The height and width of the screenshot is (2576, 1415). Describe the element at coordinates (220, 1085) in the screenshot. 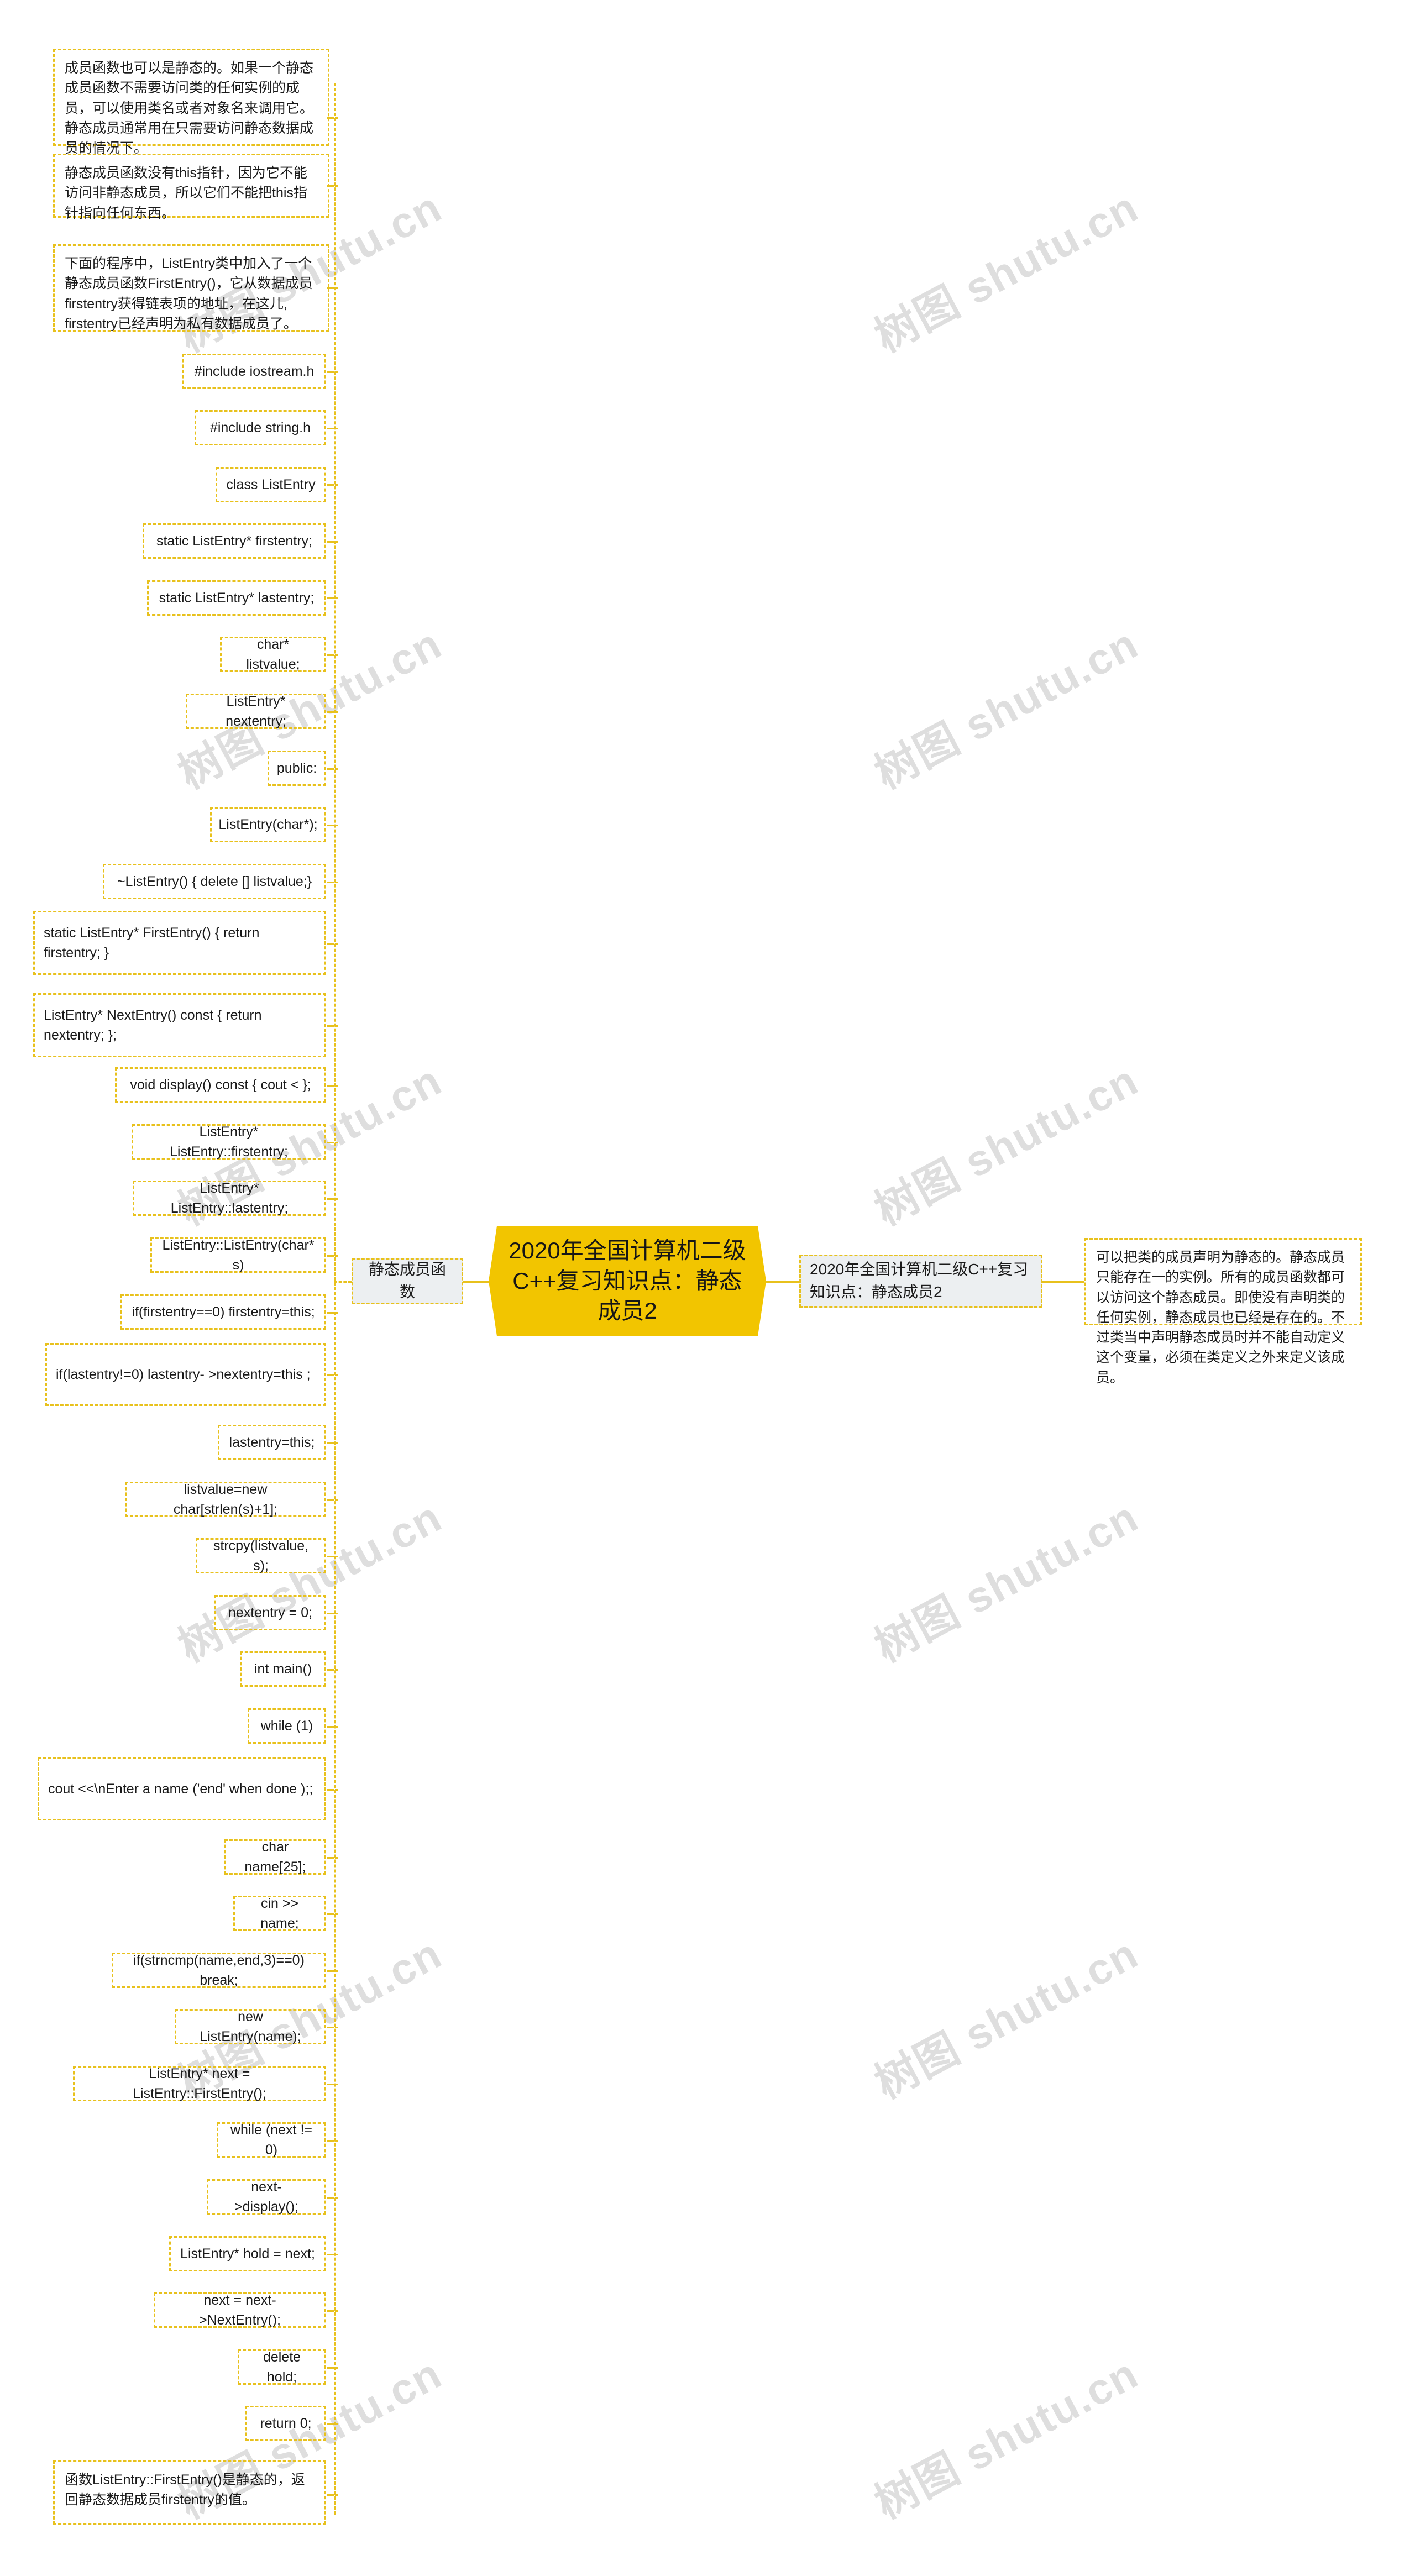

I see `code-node: void display() const { cout < };` at that location.